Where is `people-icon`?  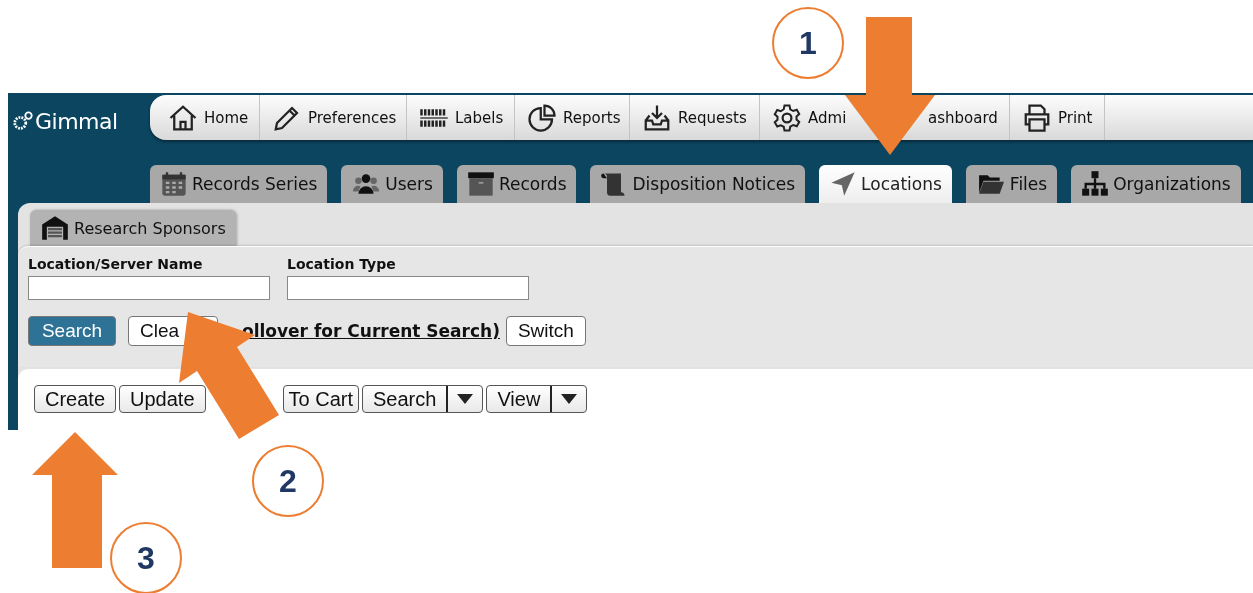 people-icon is located at coordinates (366, 184).